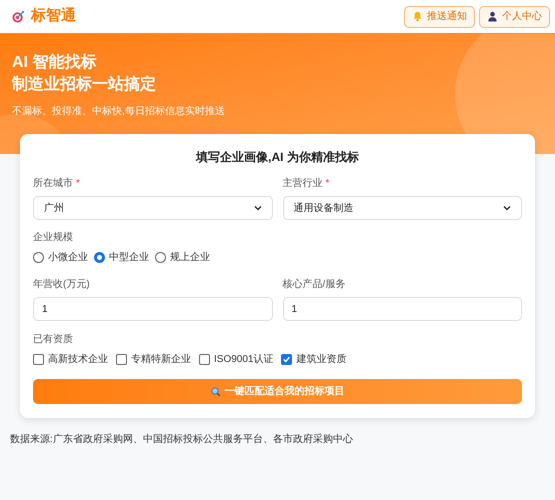  Describe the element at coordinates (55, 62) in the screenshot. I see `hero-title: AI 智能找标` at that location.